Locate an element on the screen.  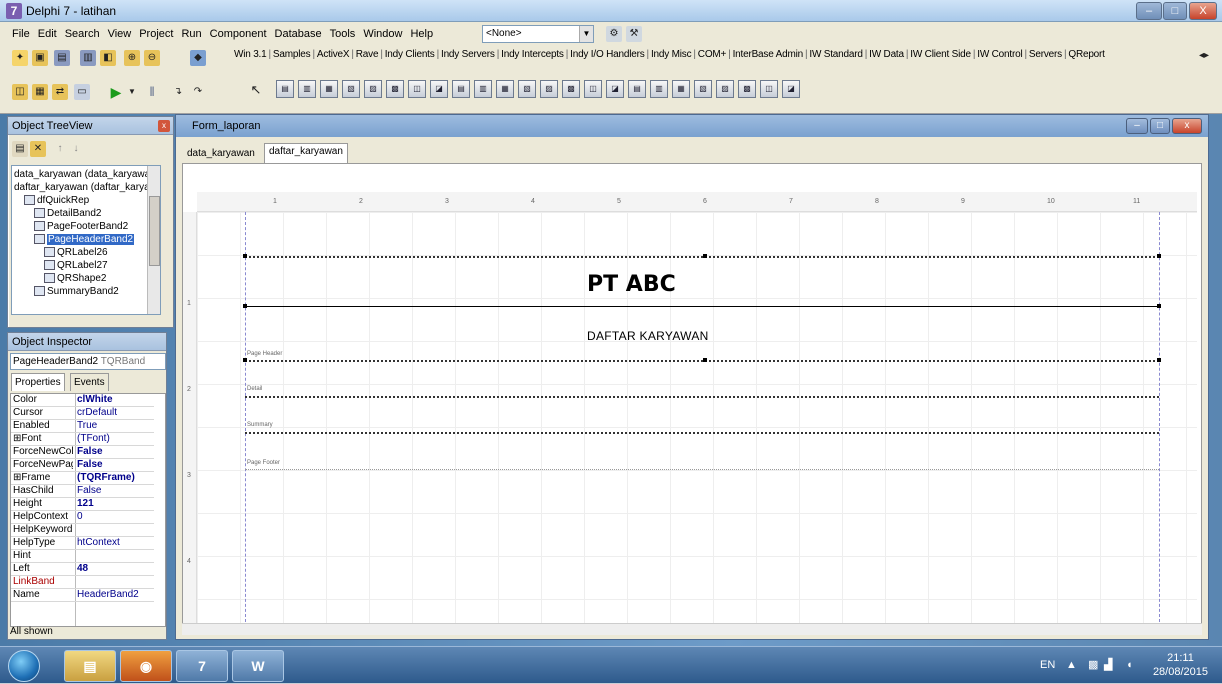
menu-item-window: Window is located at coordinates (382, 34).